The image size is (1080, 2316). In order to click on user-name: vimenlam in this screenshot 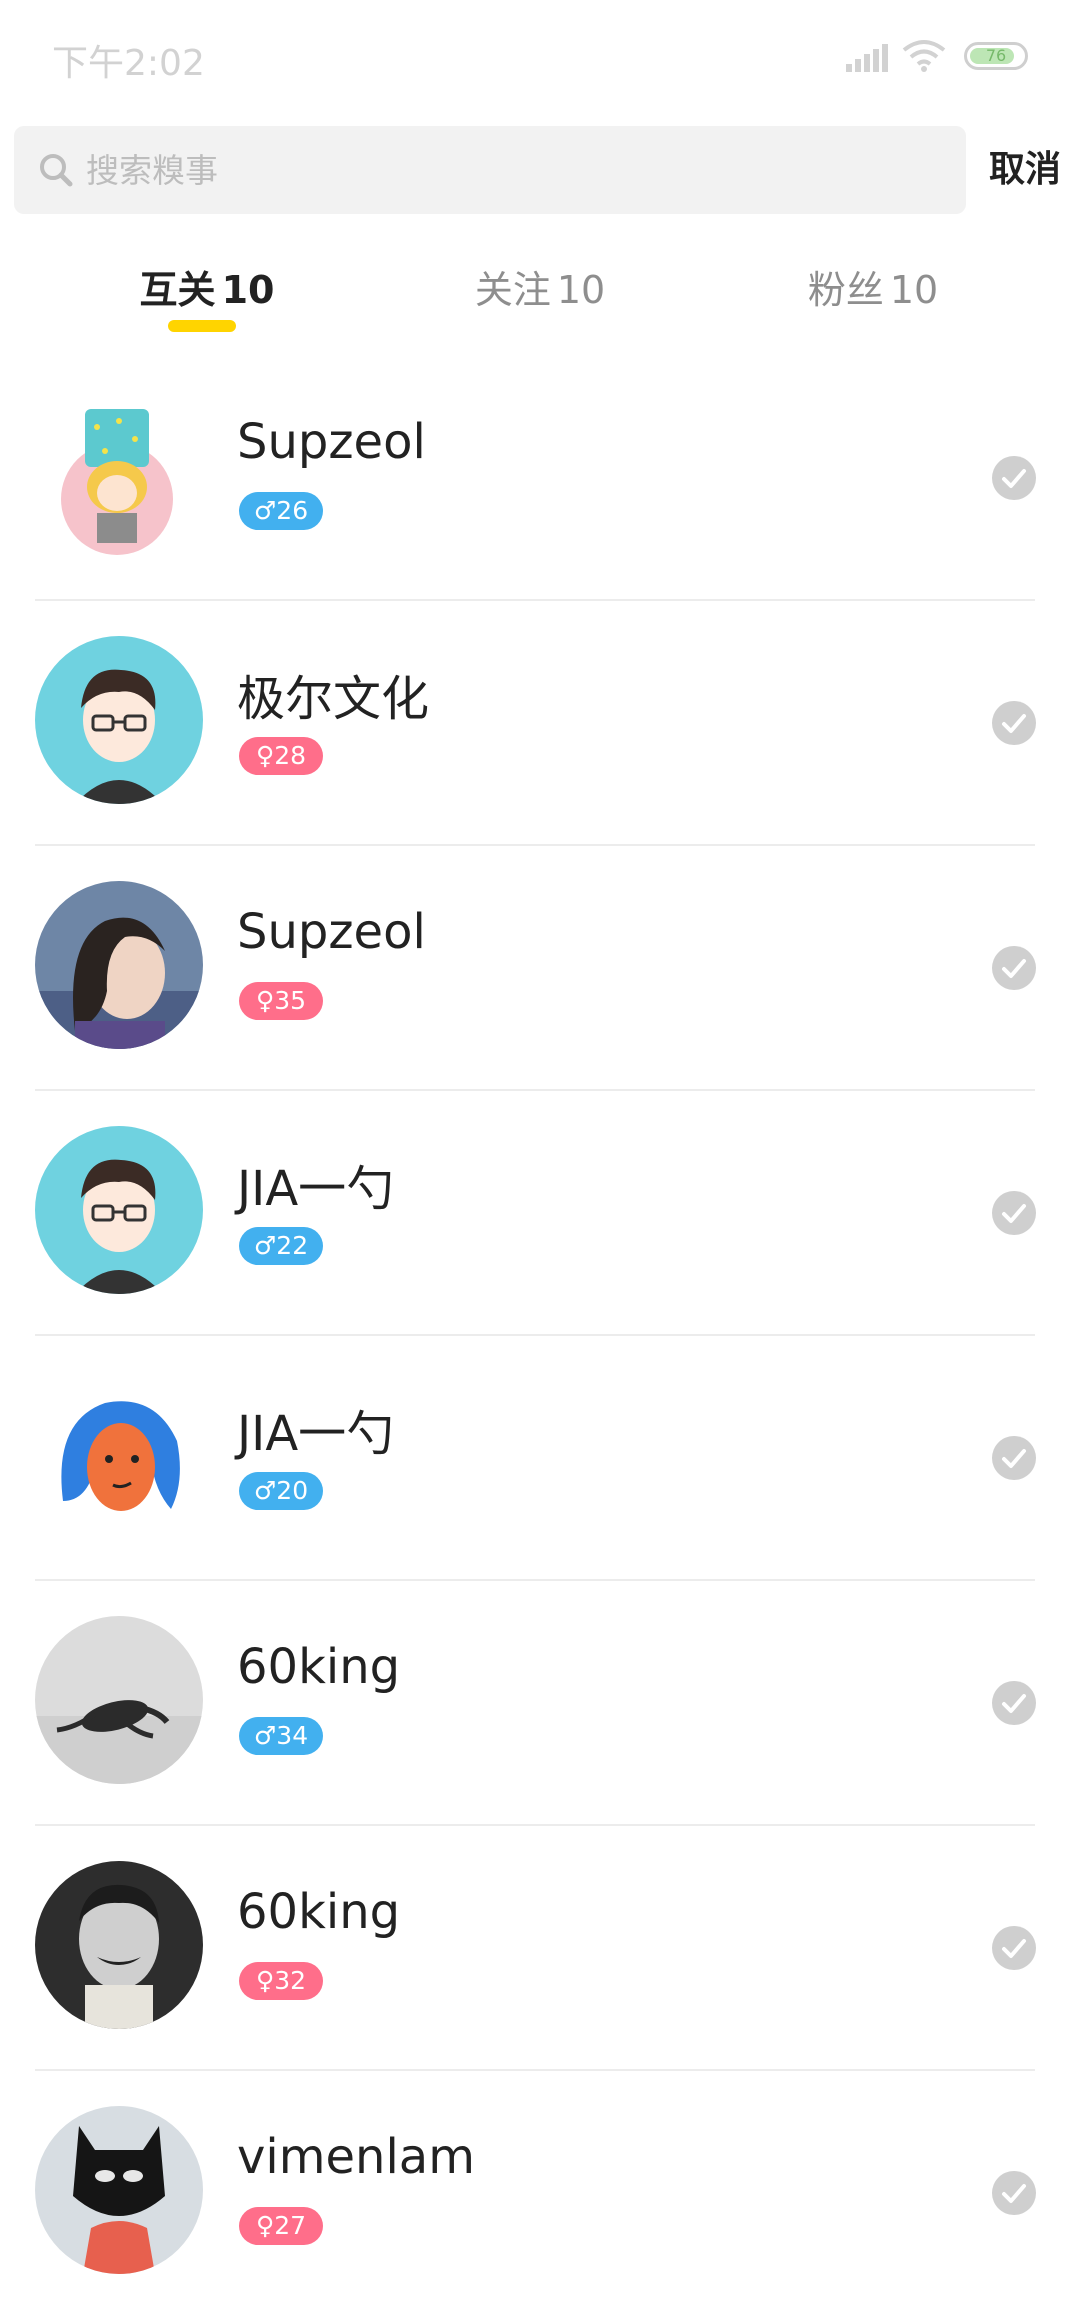, I will do `click(356, 2157)`.